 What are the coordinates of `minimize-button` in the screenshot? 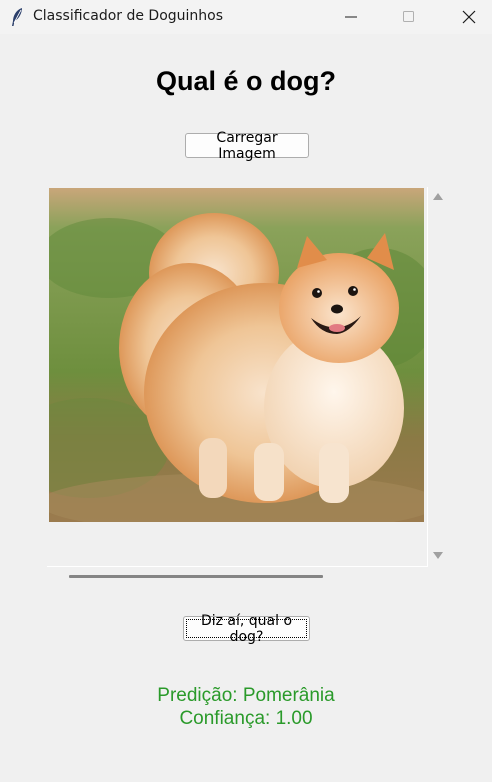 It's located at (351, 17).